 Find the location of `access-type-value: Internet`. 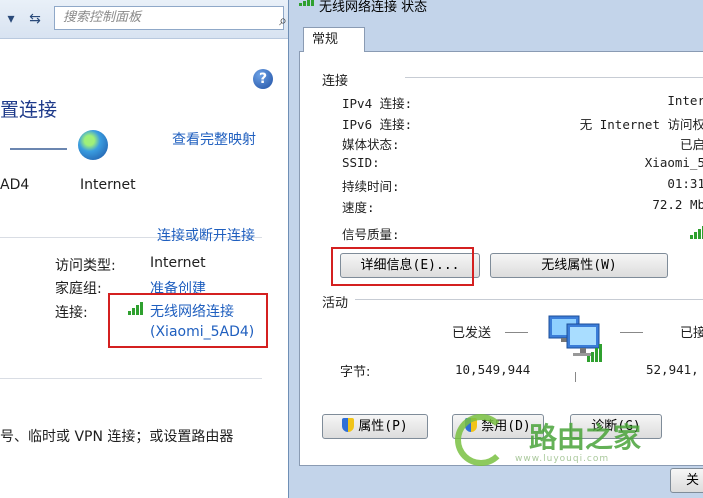

access-type-value: Internet is located at coordinates (178, 263).